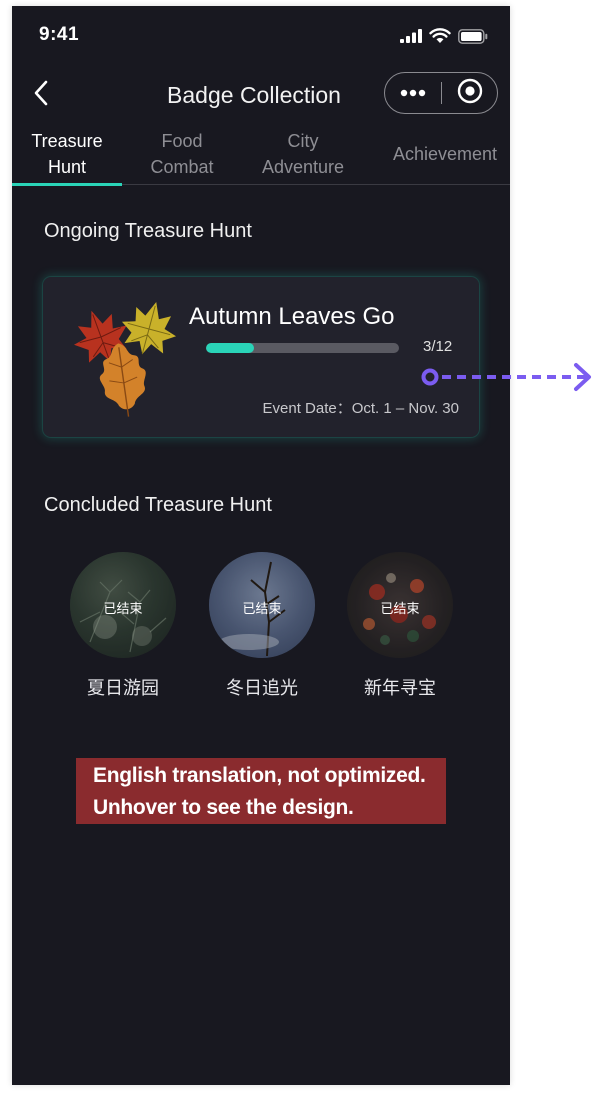 The height and width of the screenshot is (1104, 592). Describe the element at coordinates (292, 316) in the screenshot. I see `hunt-title: Autumn Leaves Go` at that location.